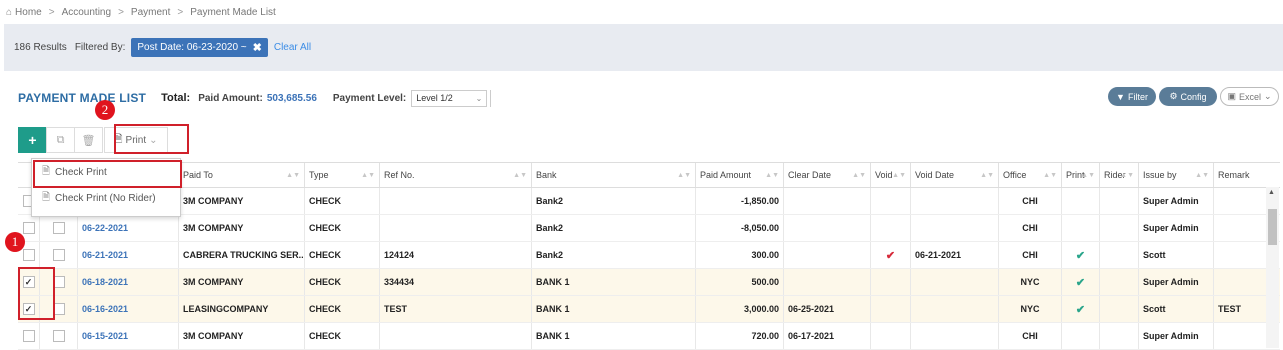  I want to click on filtered-by-label: Filtered By:, so click(100, 47).